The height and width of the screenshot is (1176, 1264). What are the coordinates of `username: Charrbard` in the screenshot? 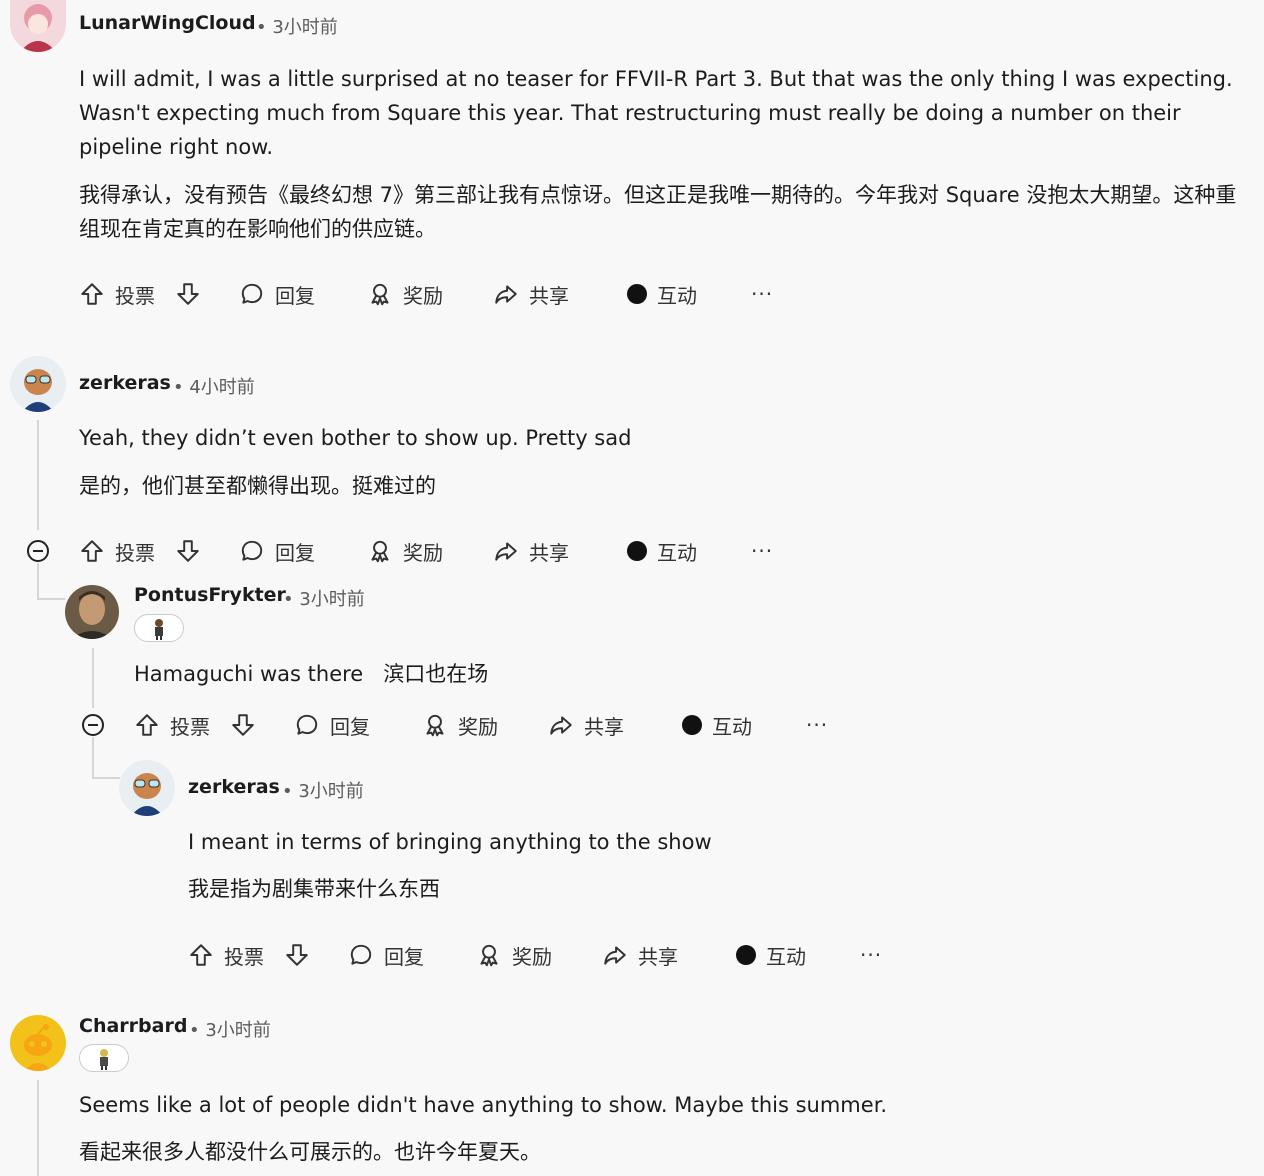 It's located at (133, 1026).